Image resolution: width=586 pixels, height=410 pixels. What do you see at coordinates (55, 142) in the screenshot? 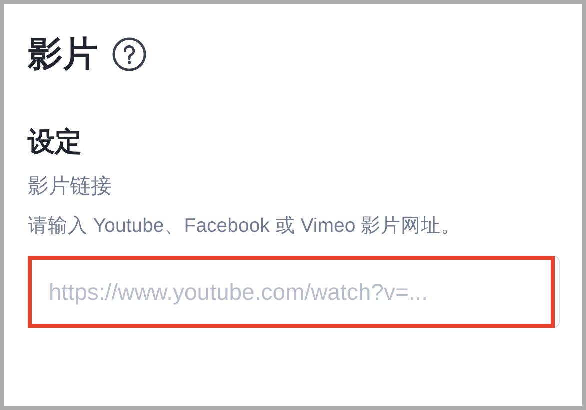
I see `section-heading: 设定` at bounding box center [55, 142].